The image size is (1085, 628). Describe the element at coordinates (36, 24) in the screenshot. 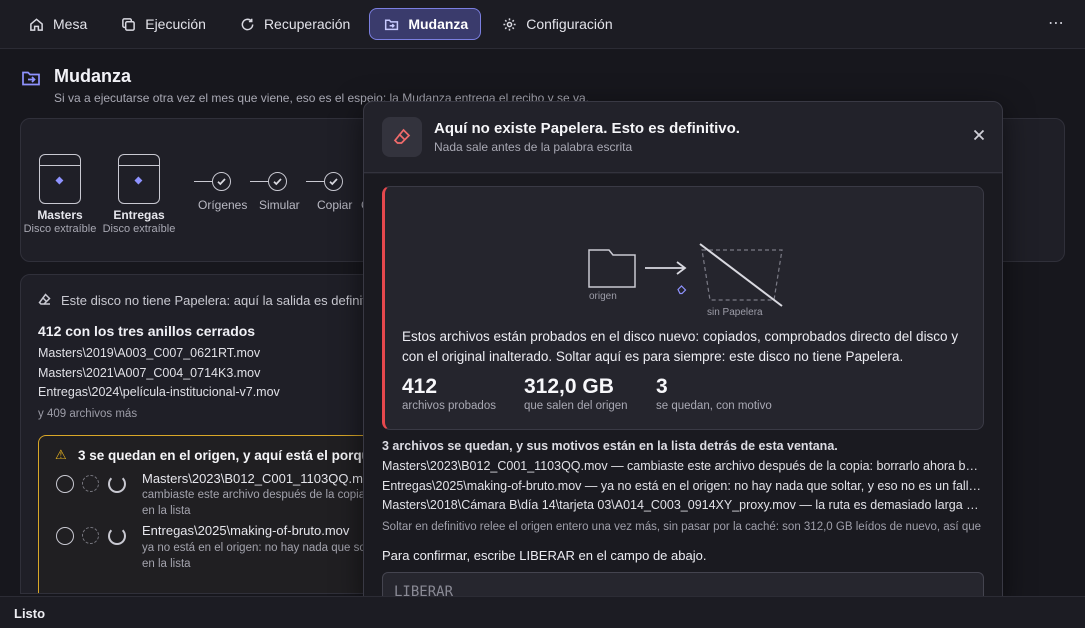

I see `home-icon` at that location.